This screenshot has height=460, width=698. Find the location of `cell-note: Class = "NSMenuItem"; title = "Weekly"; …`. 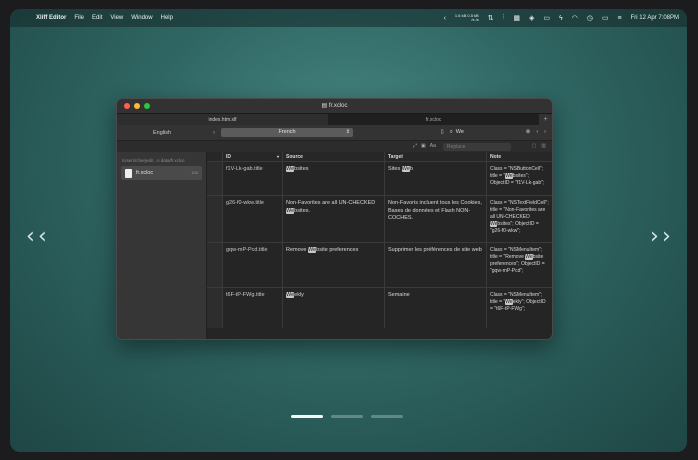

cell-note: Class = "NSMenuItem"; title = "Weekly"; … is located at coordinates (519, 308).